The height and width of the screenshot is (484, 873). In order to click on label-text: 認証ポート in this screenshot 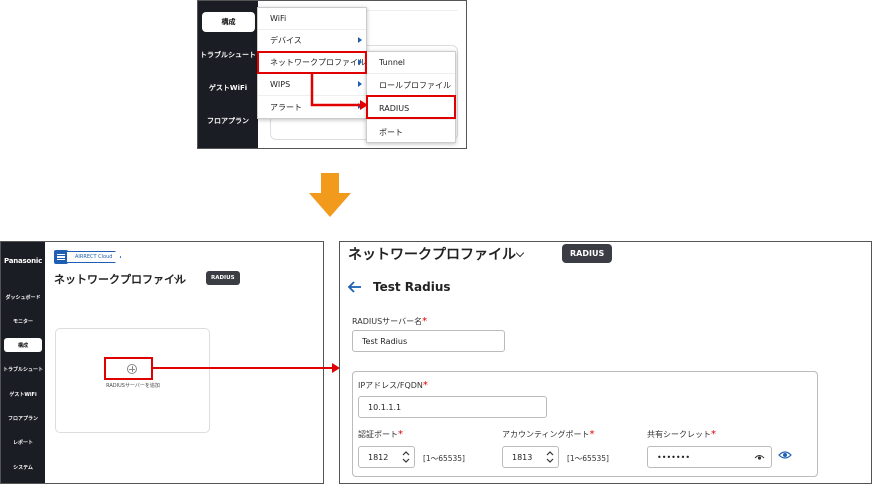, I will do `click(378, 434)`.